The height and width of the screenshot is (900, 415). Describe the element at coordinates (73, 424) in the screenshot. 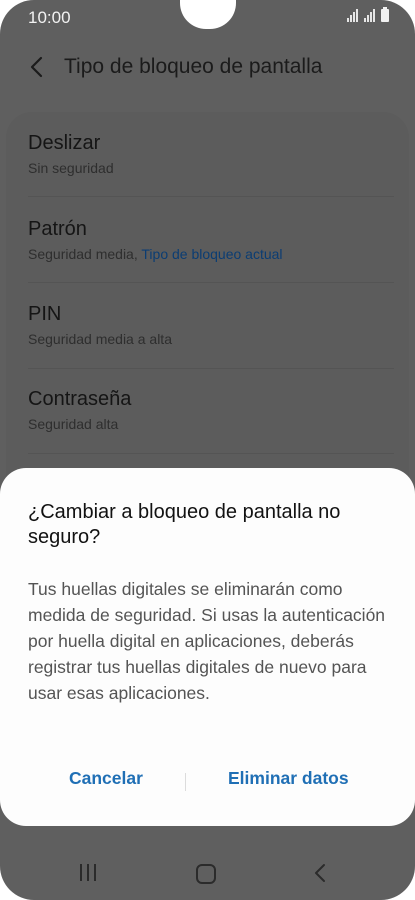

I see `option-subtitle: Seguridad alta` at that location.